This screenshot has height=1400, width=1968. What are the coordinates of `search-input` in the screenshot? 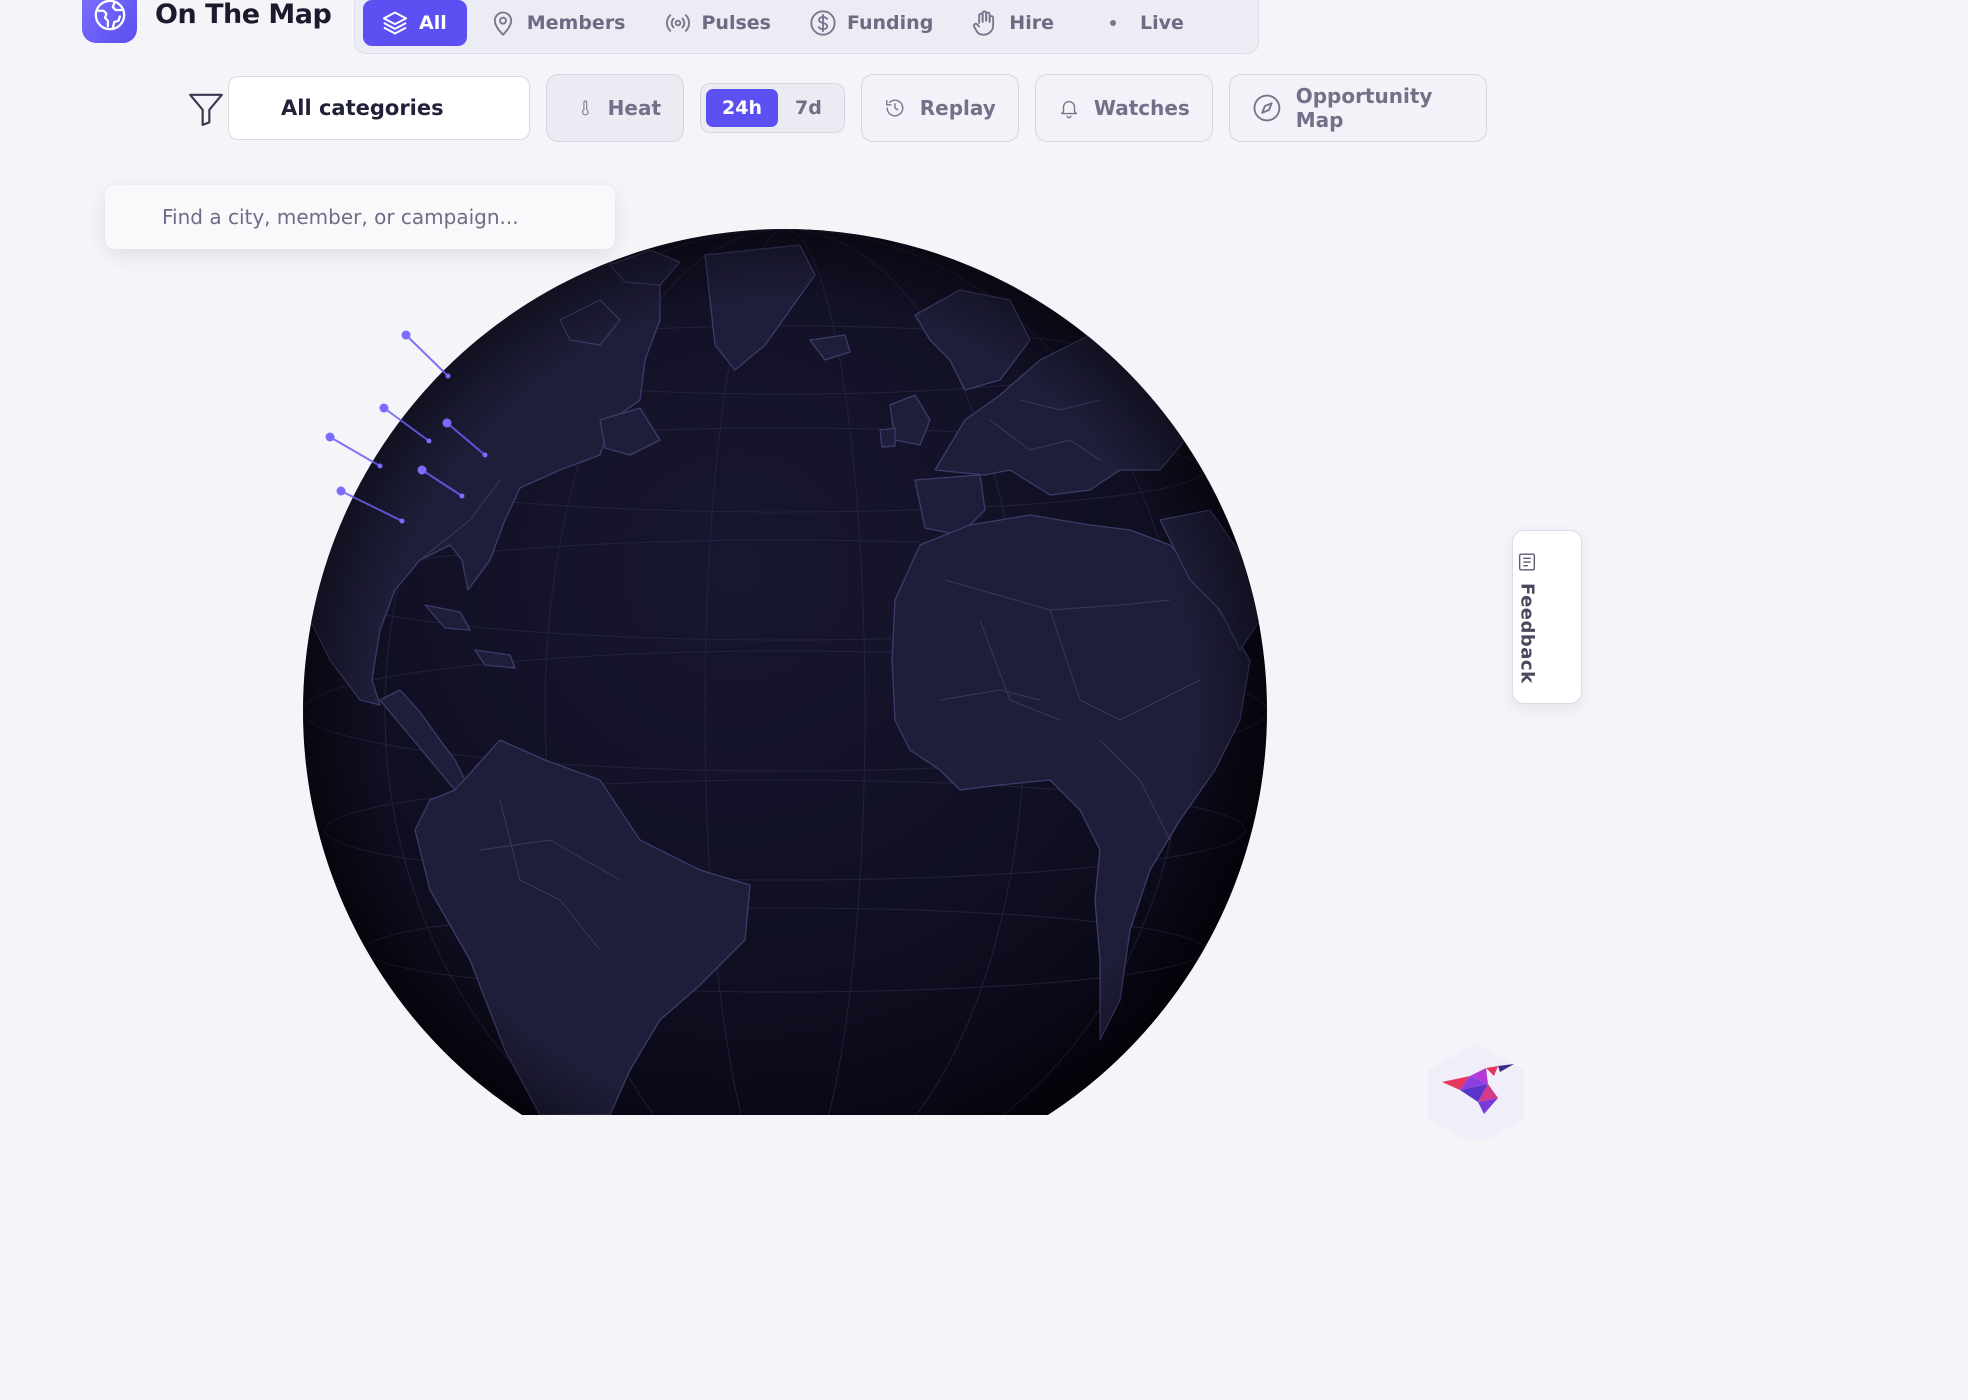 It's located at (360, 217).